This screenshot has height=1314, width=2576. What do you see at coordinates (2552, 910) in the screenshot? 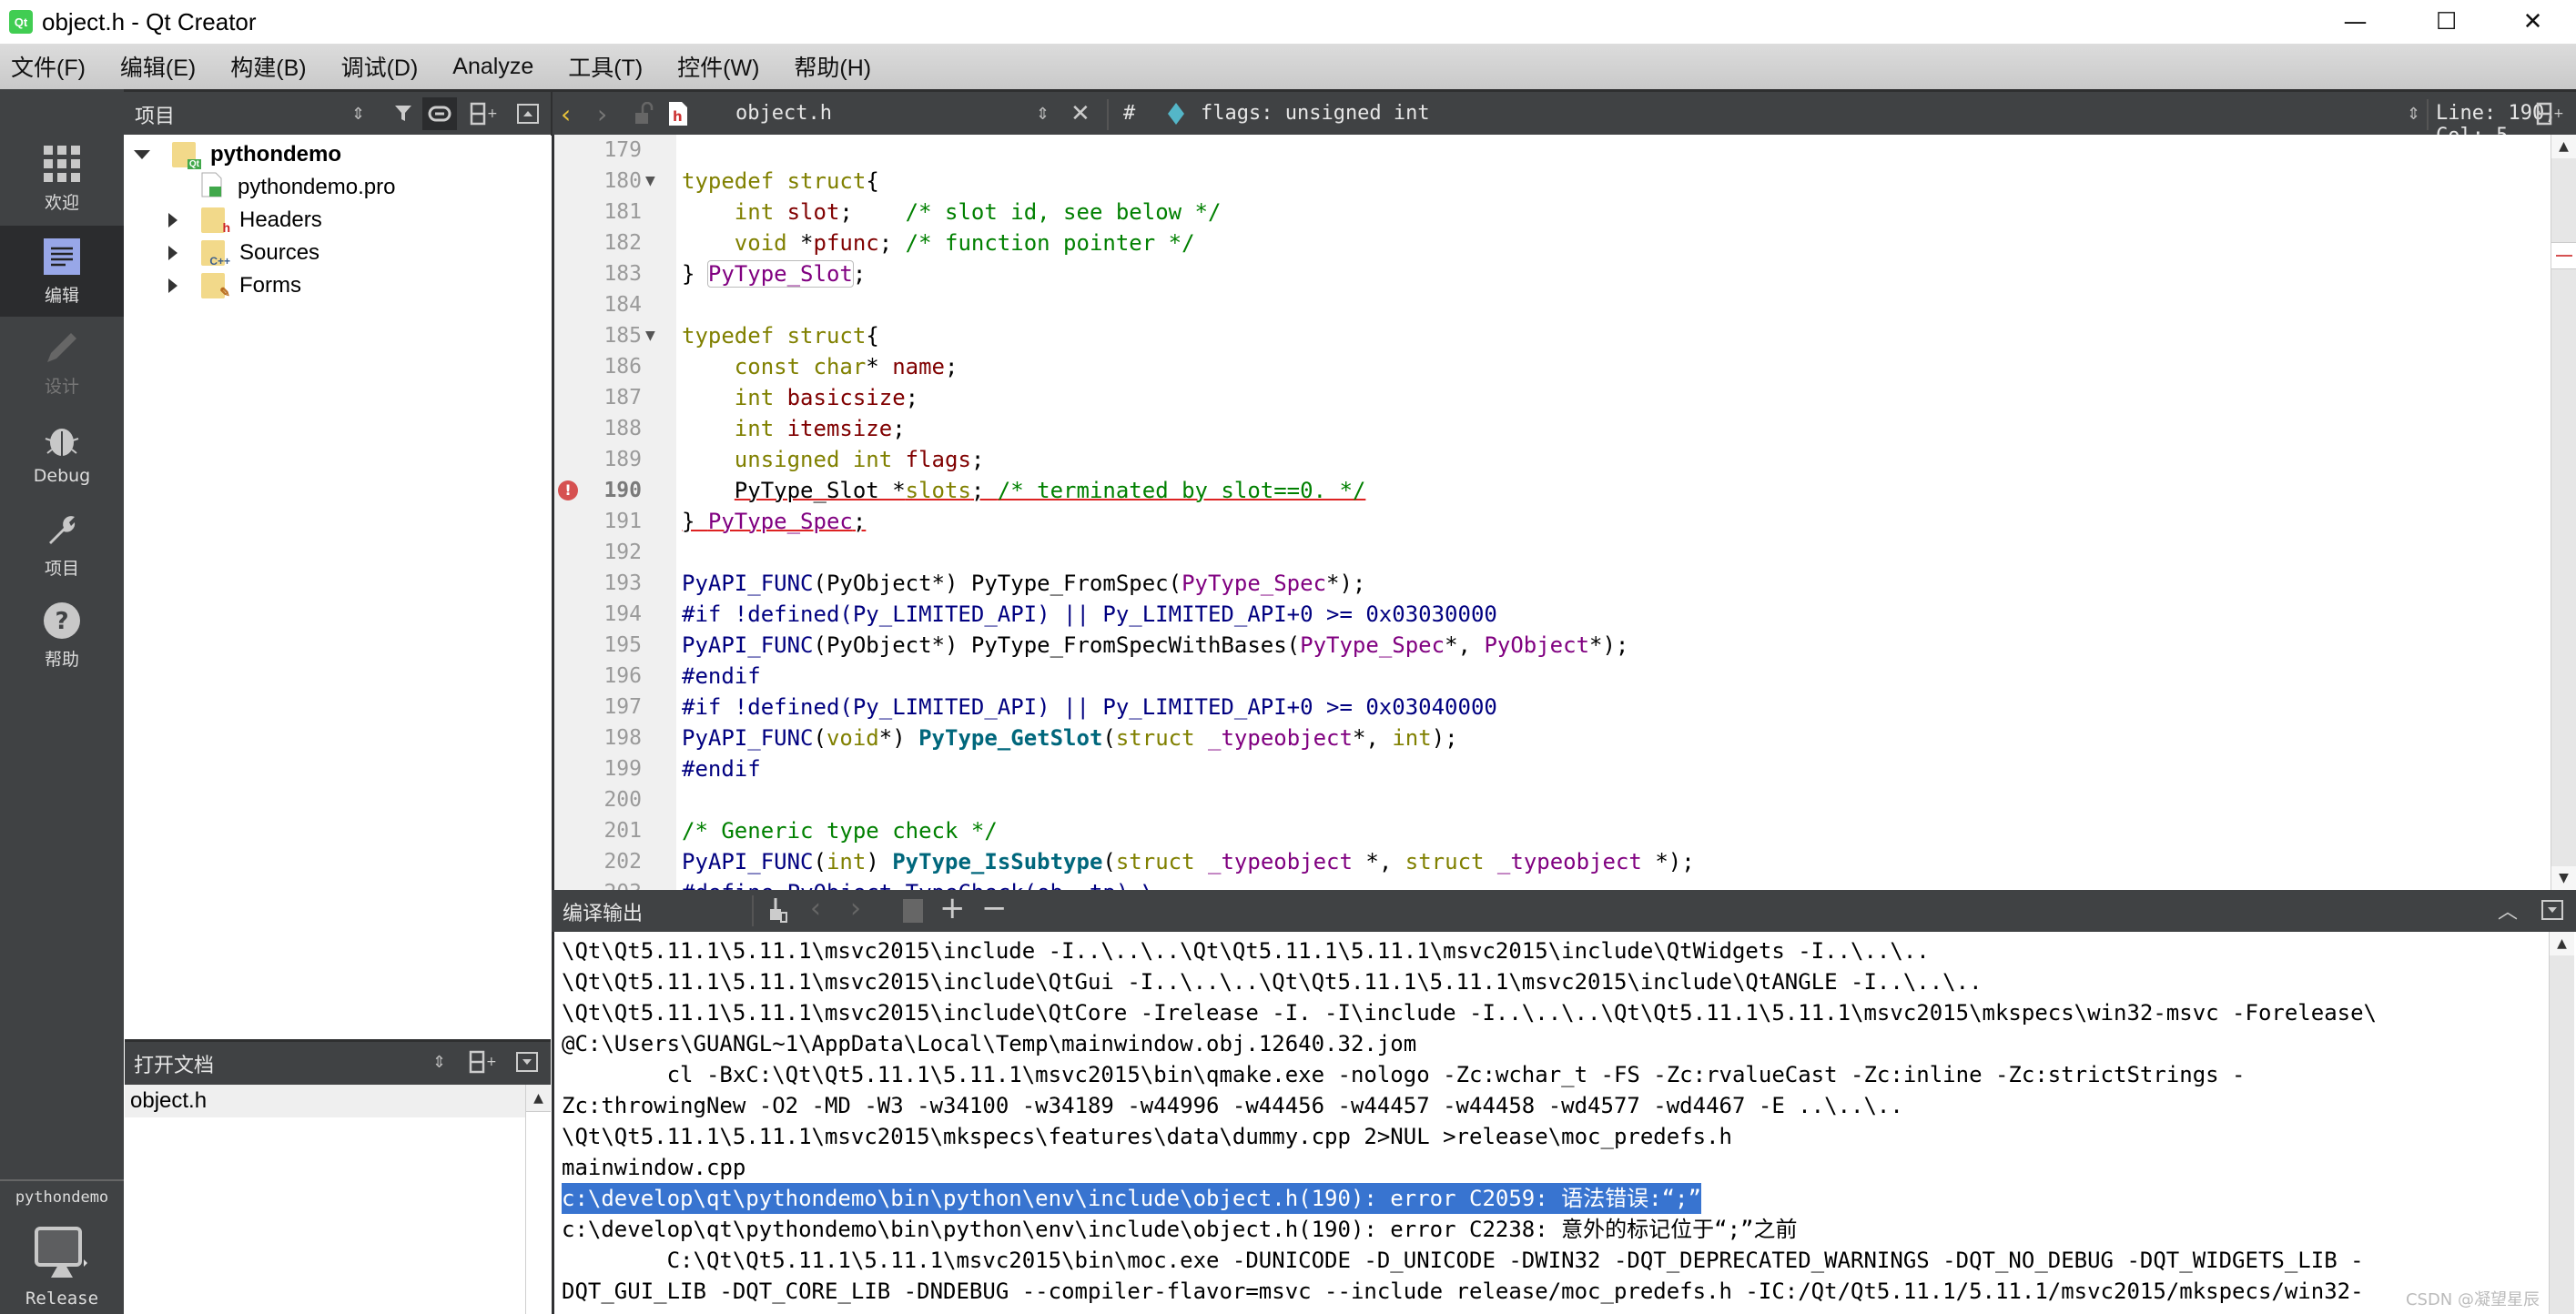
I see `hide-panel-icon` at bounding box center [2552, 910].